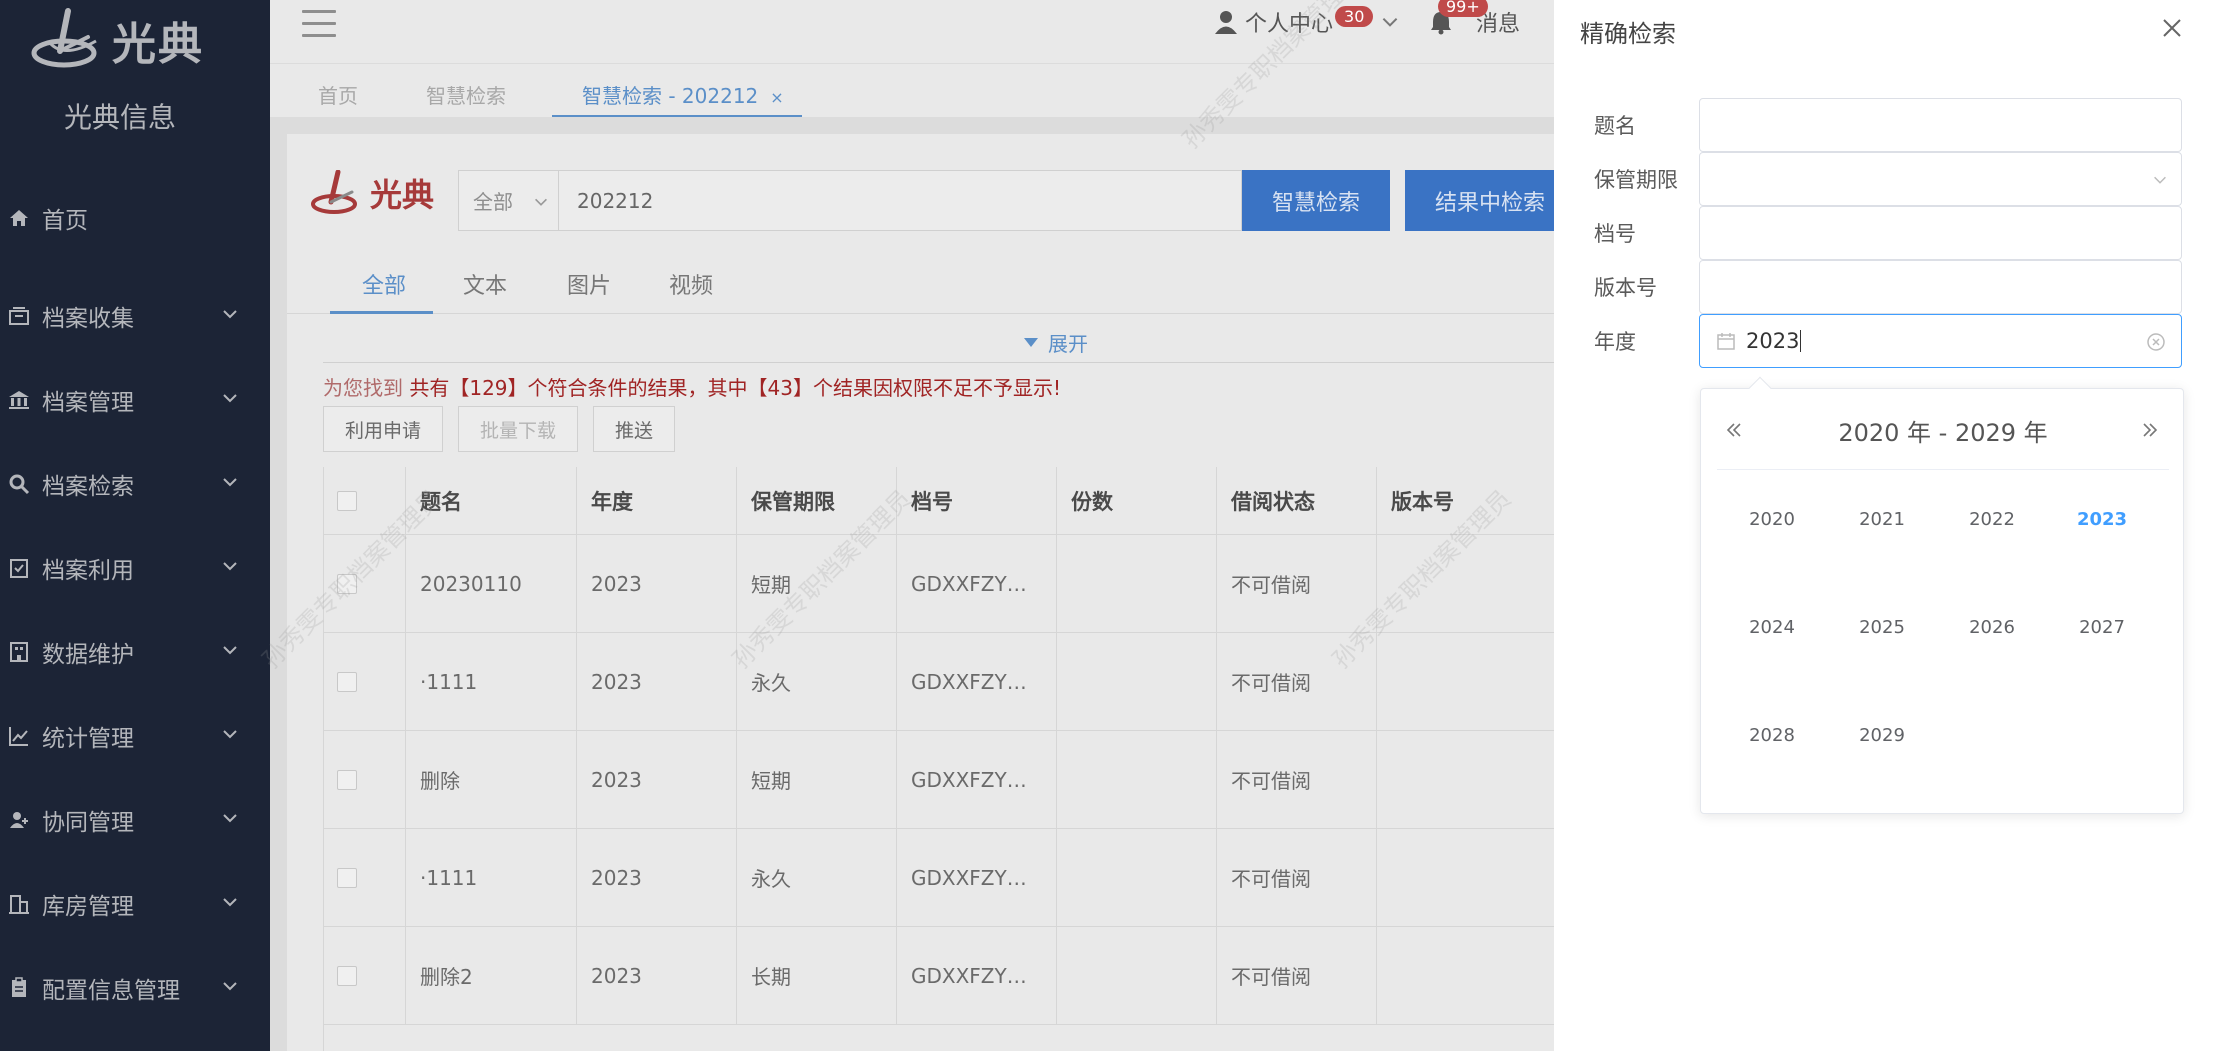 The image size is (2225, 1051). What do you see at coordinates (634, 429) in the screenshot?
I see `push-button: 推送` at bounding box center [634, 429].